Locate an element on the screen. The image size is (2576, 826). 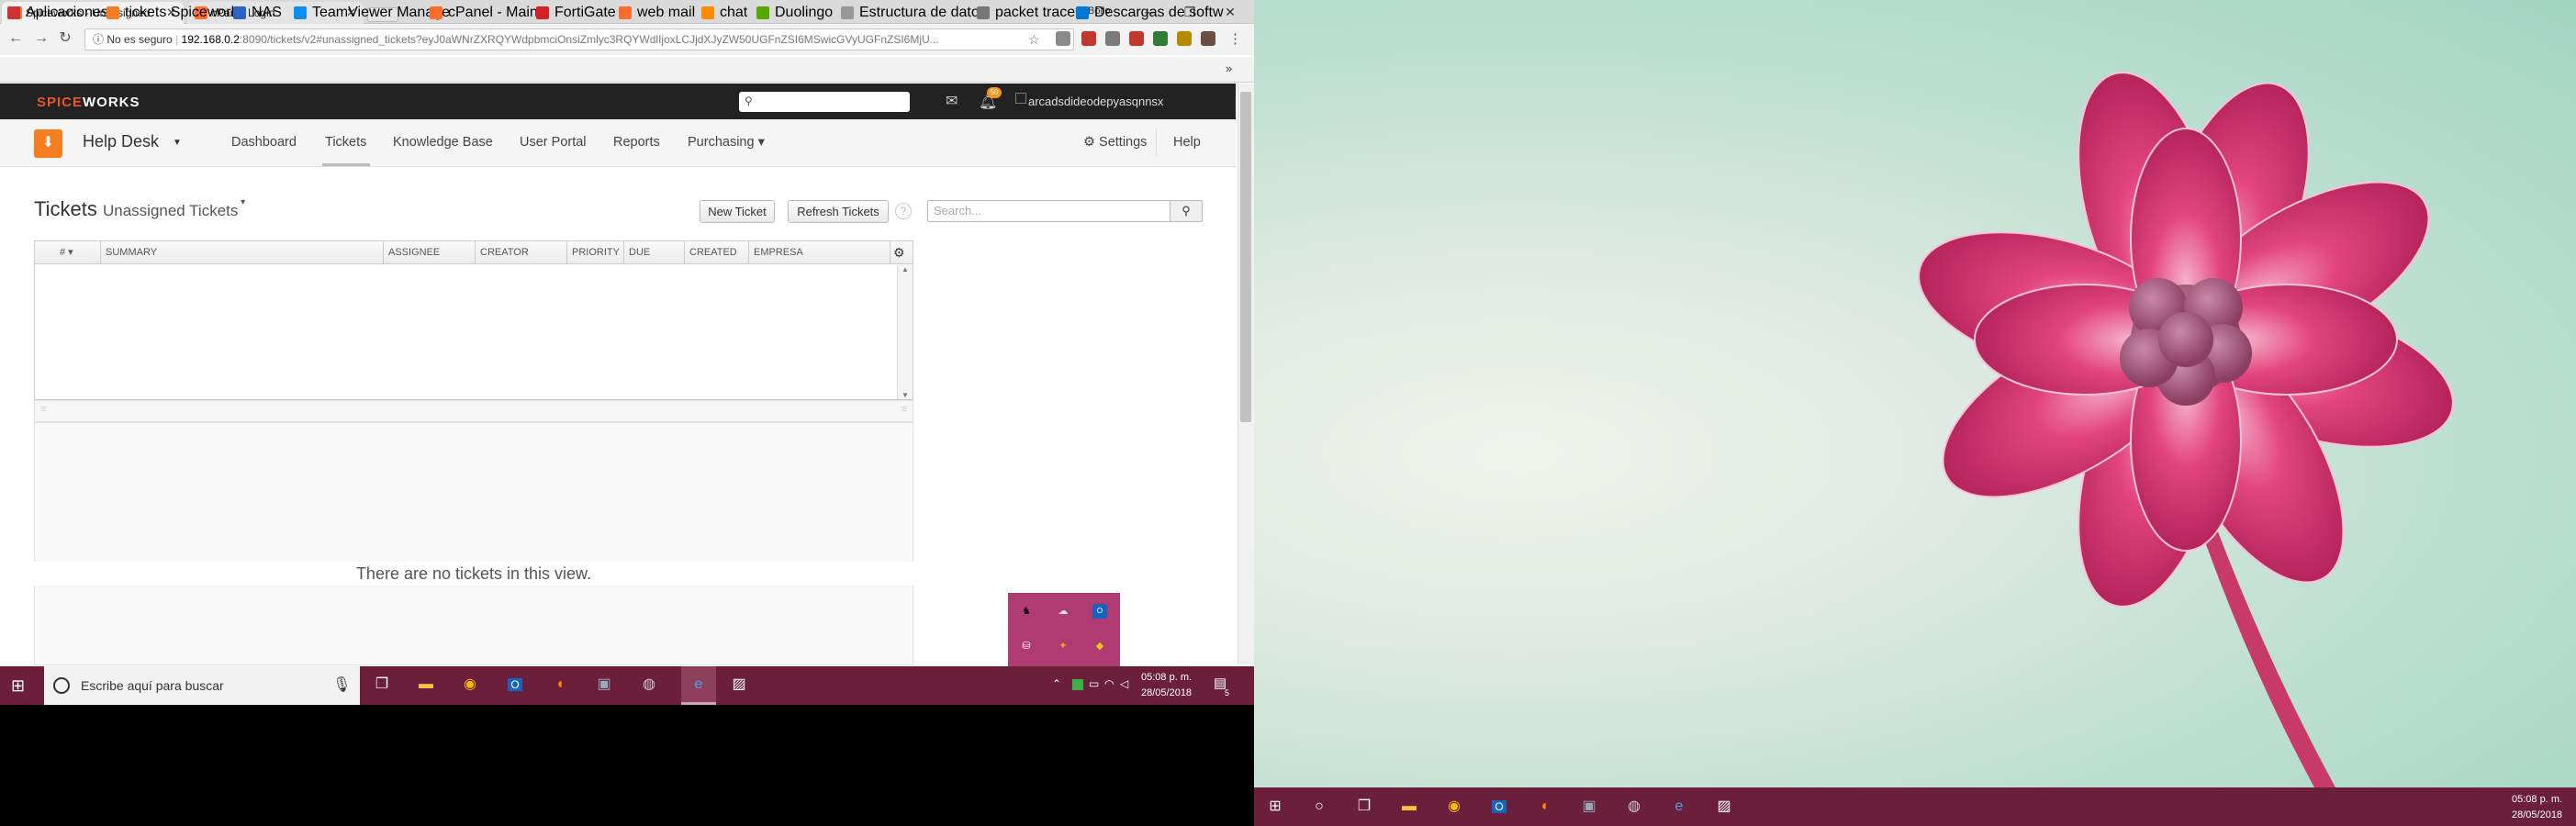
cloud-icon: ☁ is located at coordinates (1063, 611).